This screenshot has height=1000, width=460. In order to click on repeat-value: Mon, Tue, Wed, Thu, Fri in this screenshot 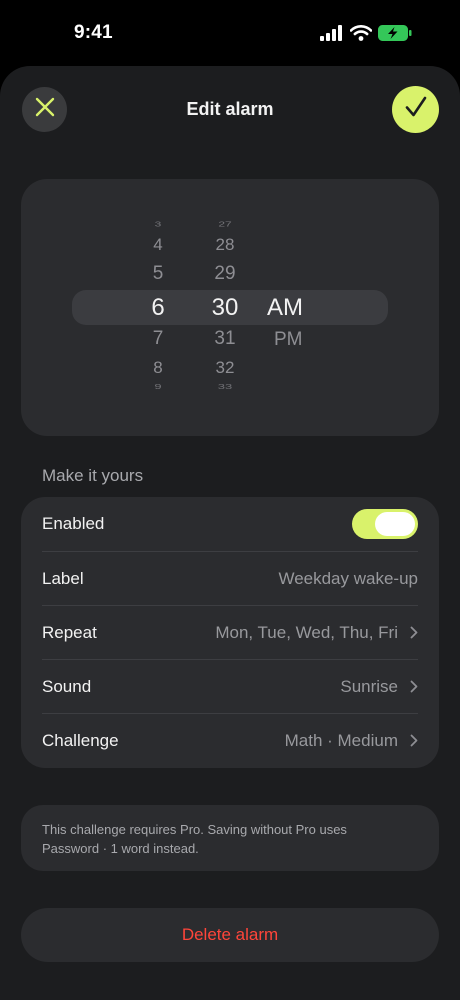, I will do `click(316, 633)`.